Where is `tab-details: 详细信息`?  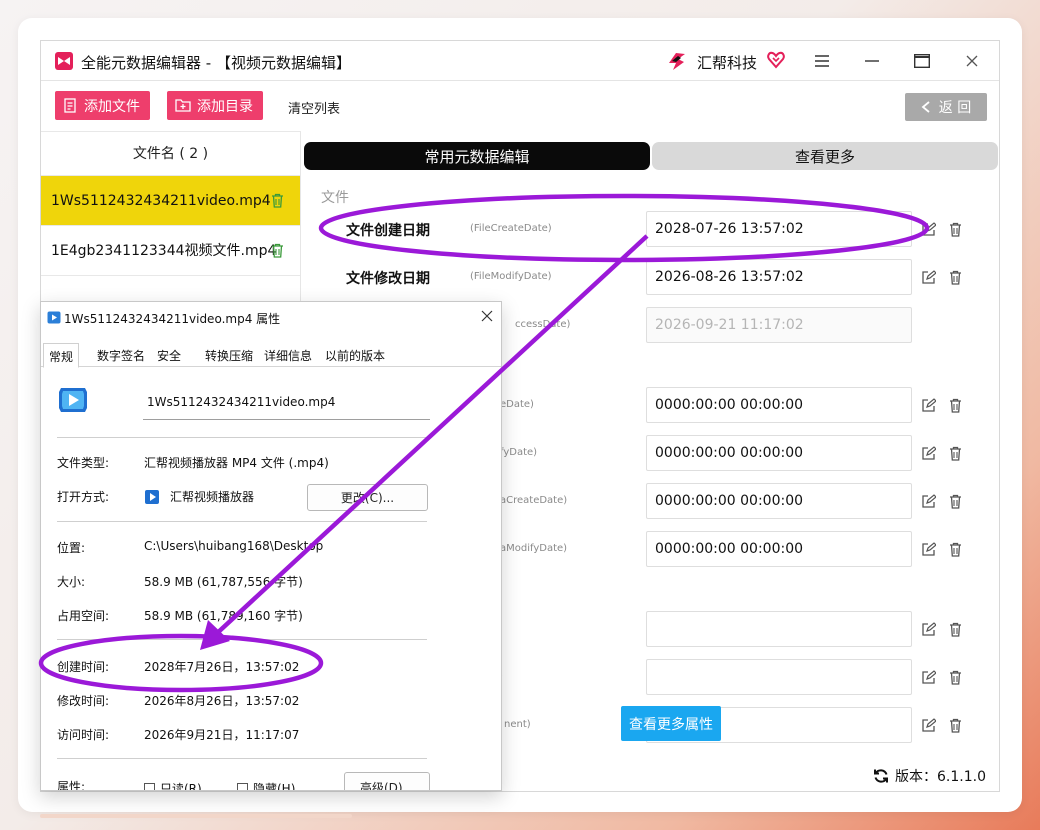 tab-details: 详细信息 is located at coordinates (288, 355).